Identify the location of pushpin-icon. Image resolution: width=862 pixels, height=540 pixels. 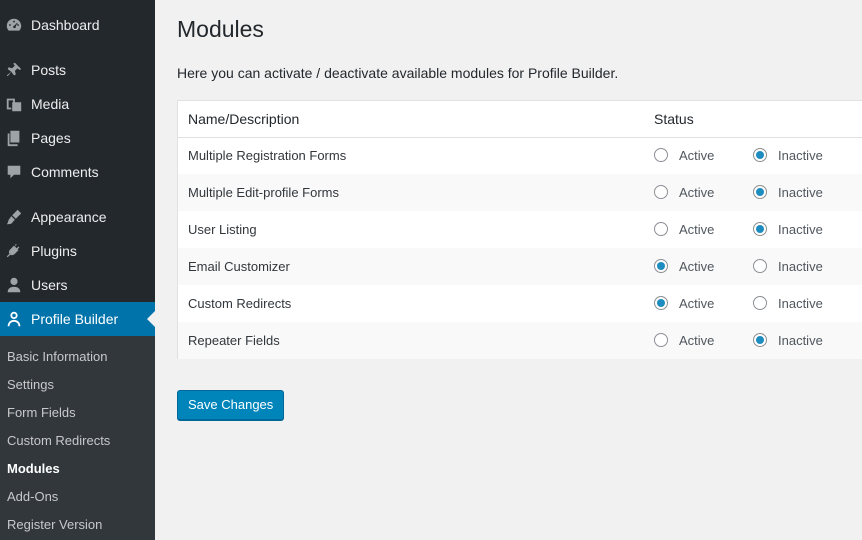
(14, 70).